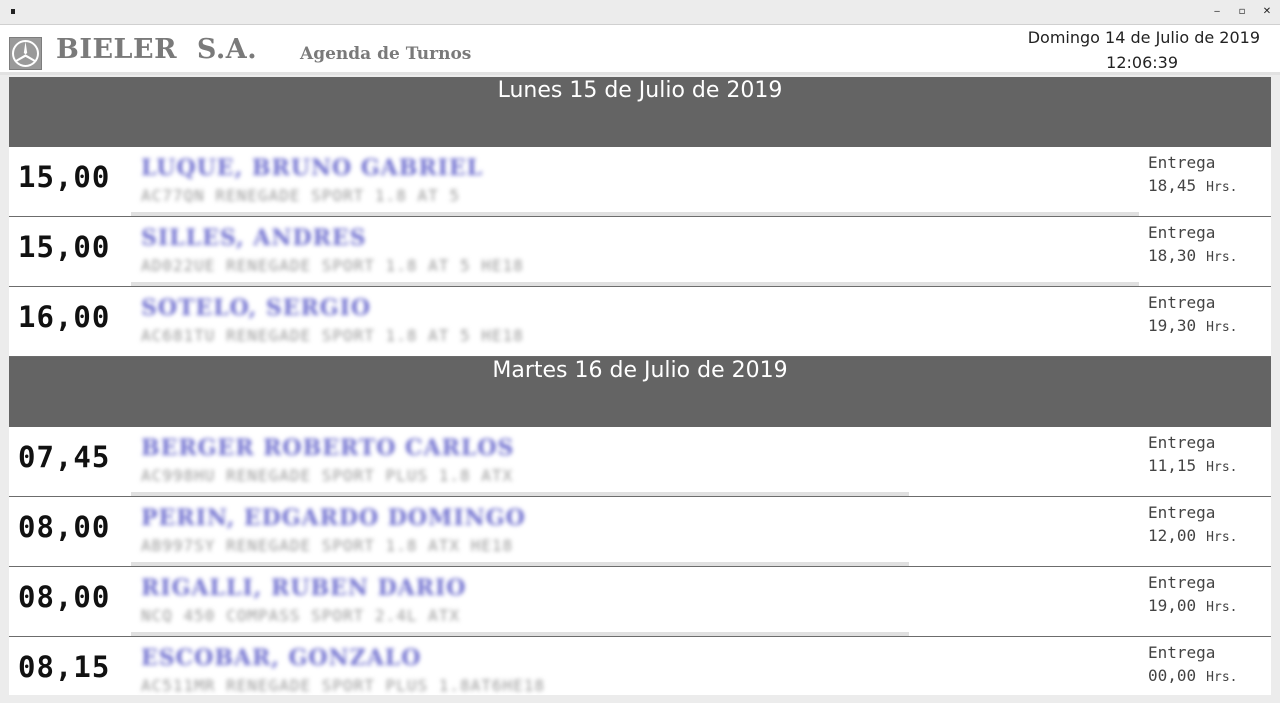 The width and height of the screenshot is (1280, 703). Describe the element at coordinates (64, 457) in the screenshot. I see `appointment-time: 07,45` at that location.